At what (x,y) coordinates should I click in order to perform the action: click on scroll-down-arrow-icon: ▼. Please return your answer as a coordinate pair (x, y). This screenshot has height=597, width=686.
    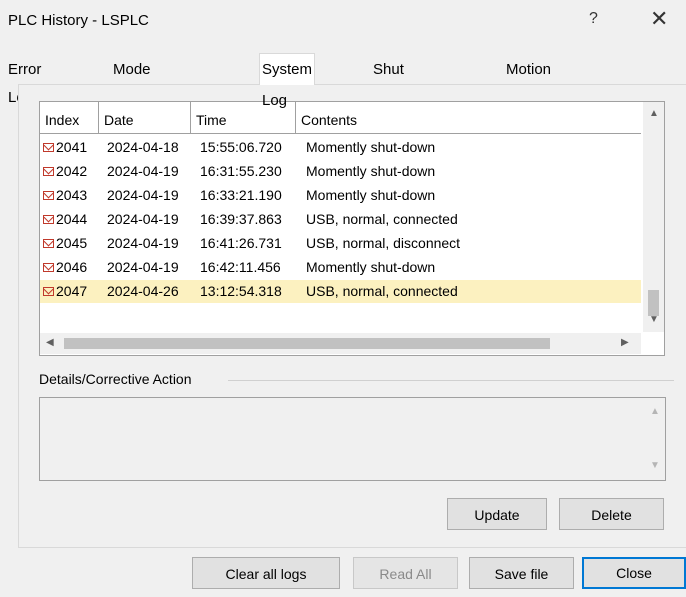
    Looking at the image, I should click on (654, 319).